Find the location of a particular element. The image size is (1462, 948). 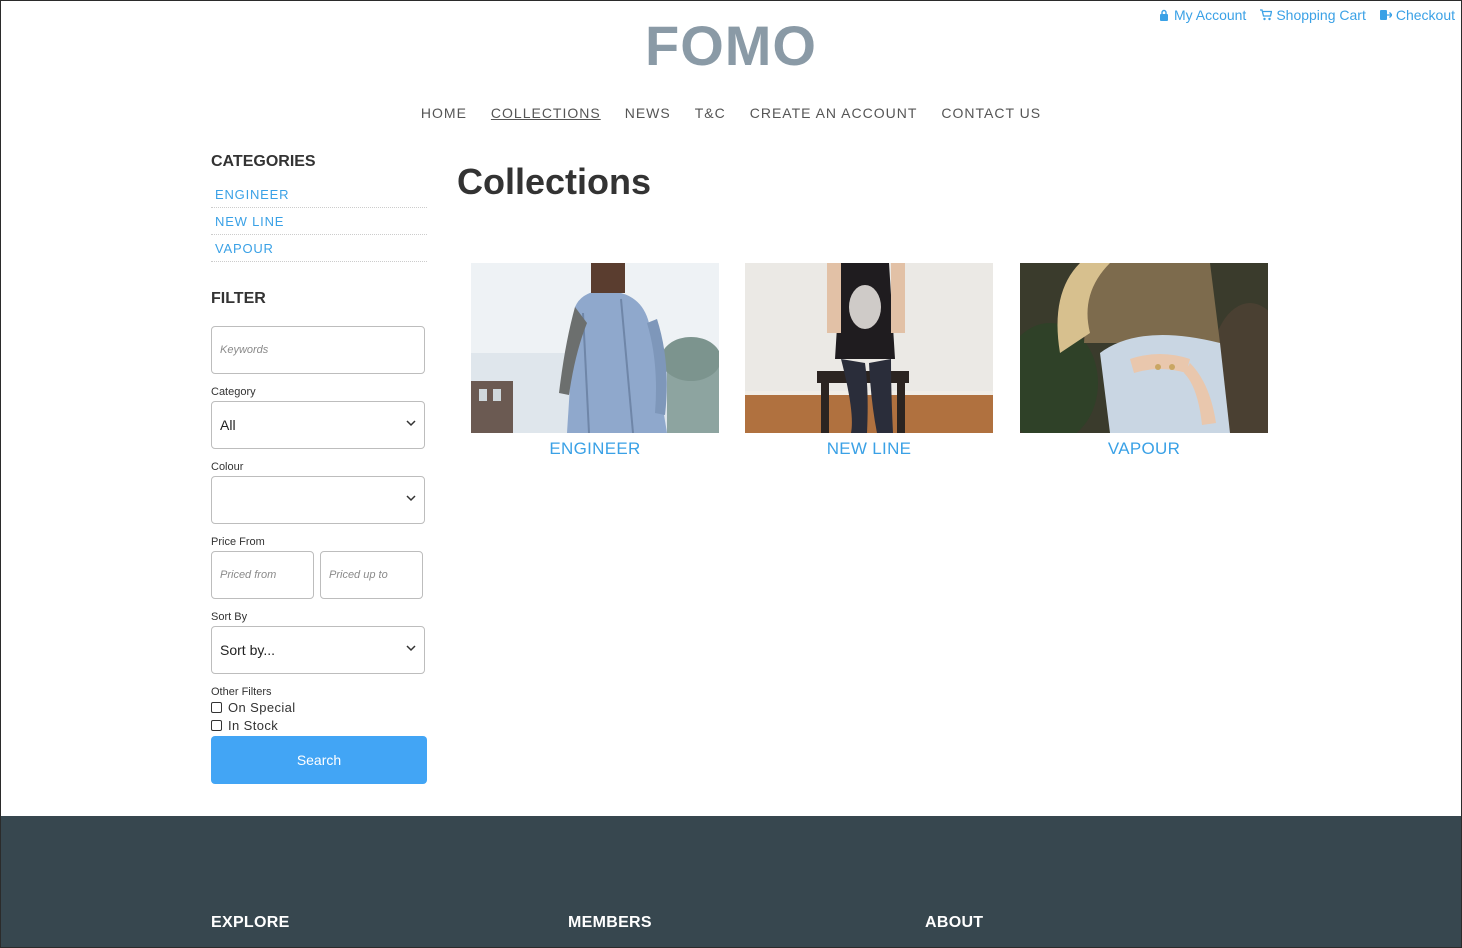

nav-create-account: CREATE AN ACCOUNT is located at coordinates (834, 113).